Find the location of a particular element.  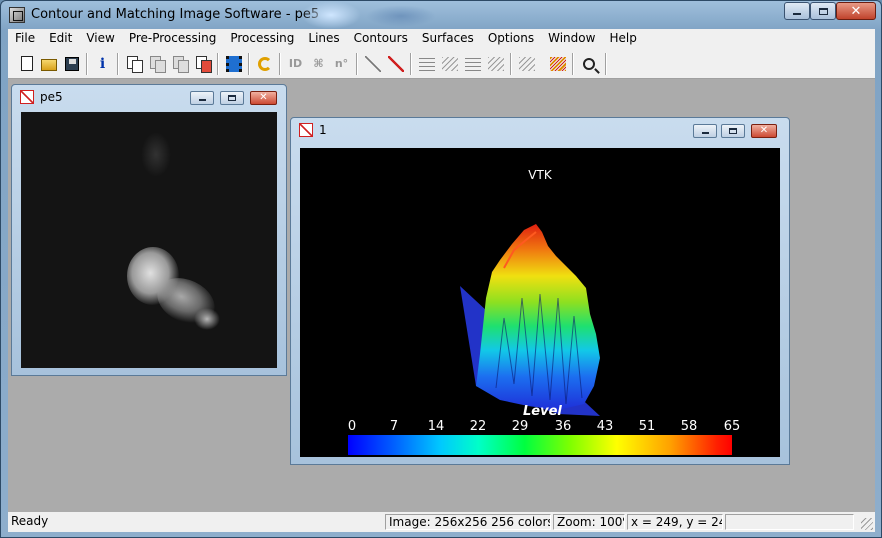

refresh-button is located at coordinates (264, 63).